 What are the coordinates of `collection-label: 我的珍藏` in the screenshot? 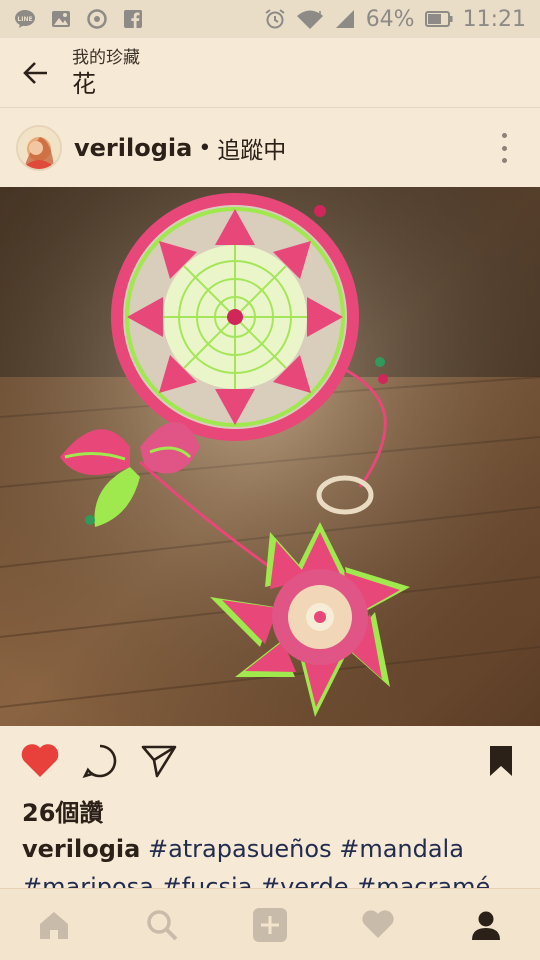 It's located at (106, 57).